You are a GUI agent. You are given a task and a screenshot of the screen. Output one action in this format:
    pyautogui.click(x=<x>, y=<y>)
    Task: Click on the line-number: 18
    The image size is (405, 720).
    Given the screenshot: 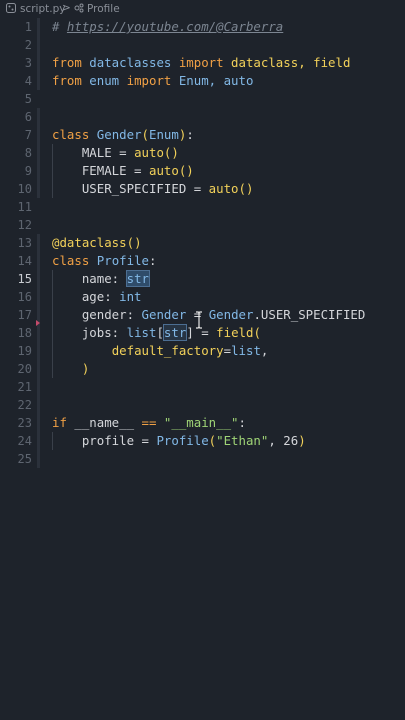 What is the action you would take?
    pyautogui.click(x=24, y=333)
    